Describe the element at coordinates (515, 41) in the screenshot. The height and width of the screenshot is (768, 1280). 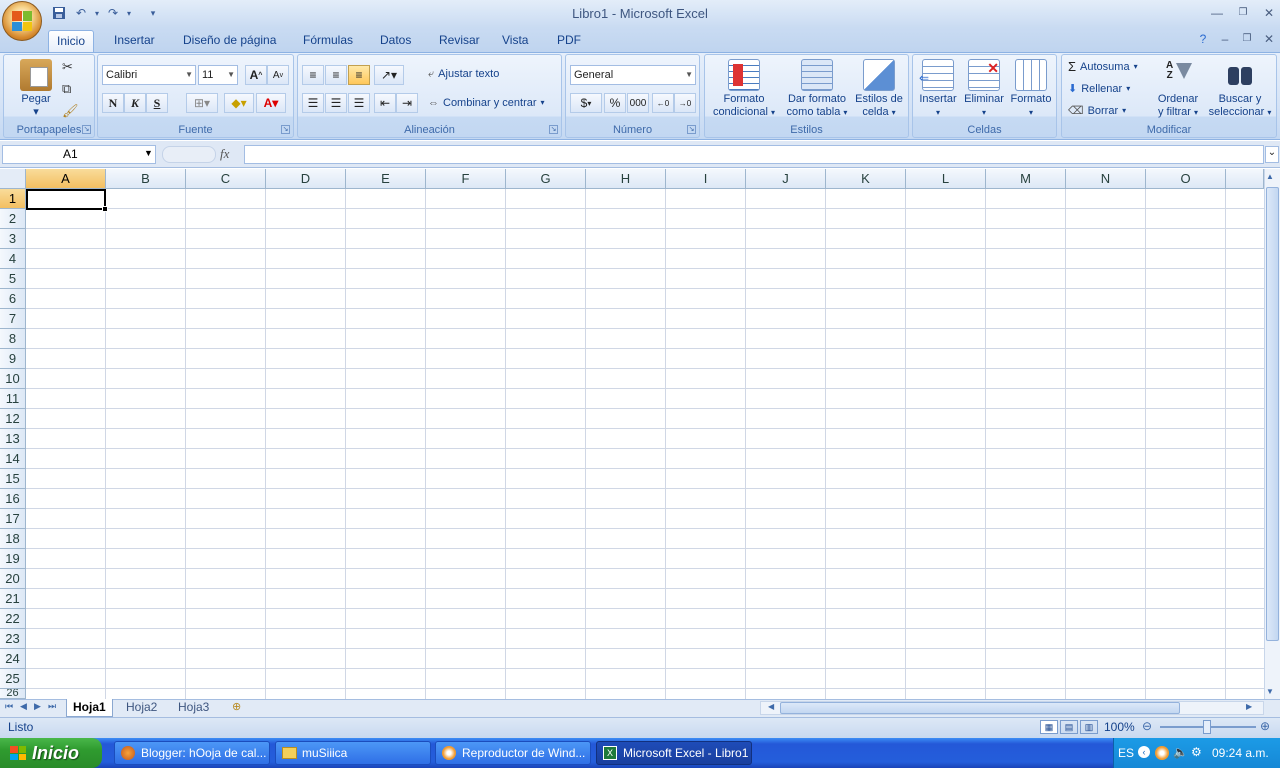
I see `tab-vista: Vista` at that location.